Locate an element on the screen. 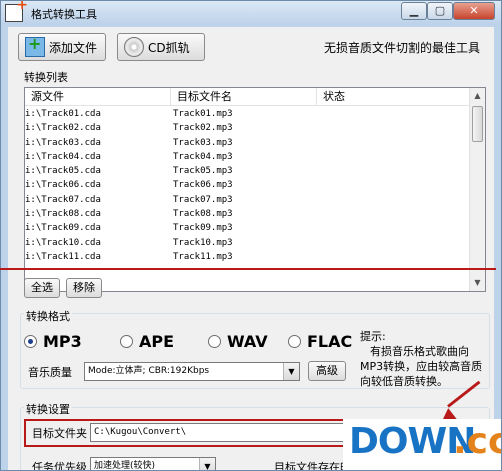  table-row: i:\Track06.cda Track06.mp3 is located at coordinates (248, 185).